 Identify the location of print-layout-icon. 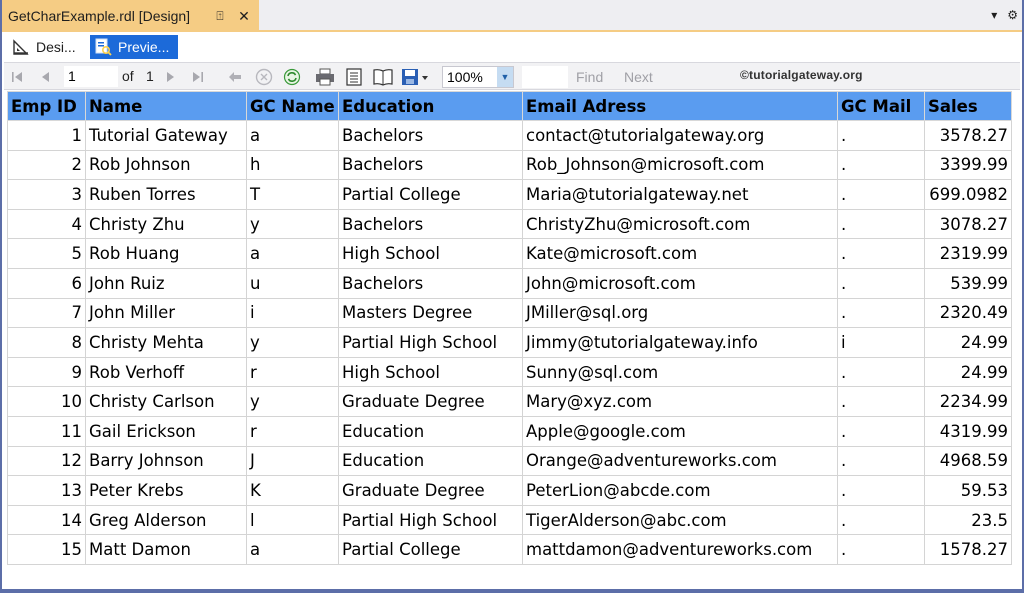
(354, 77).